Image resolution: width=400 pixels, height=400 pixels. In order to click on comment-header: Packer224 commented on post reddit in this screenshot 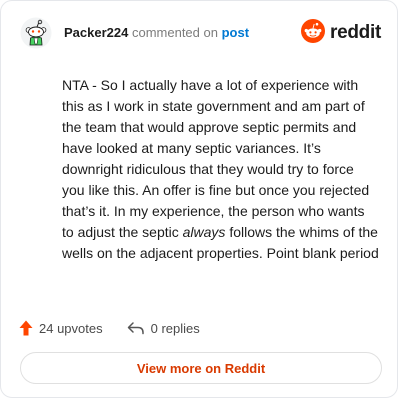, I will do `click(200, 34)`.